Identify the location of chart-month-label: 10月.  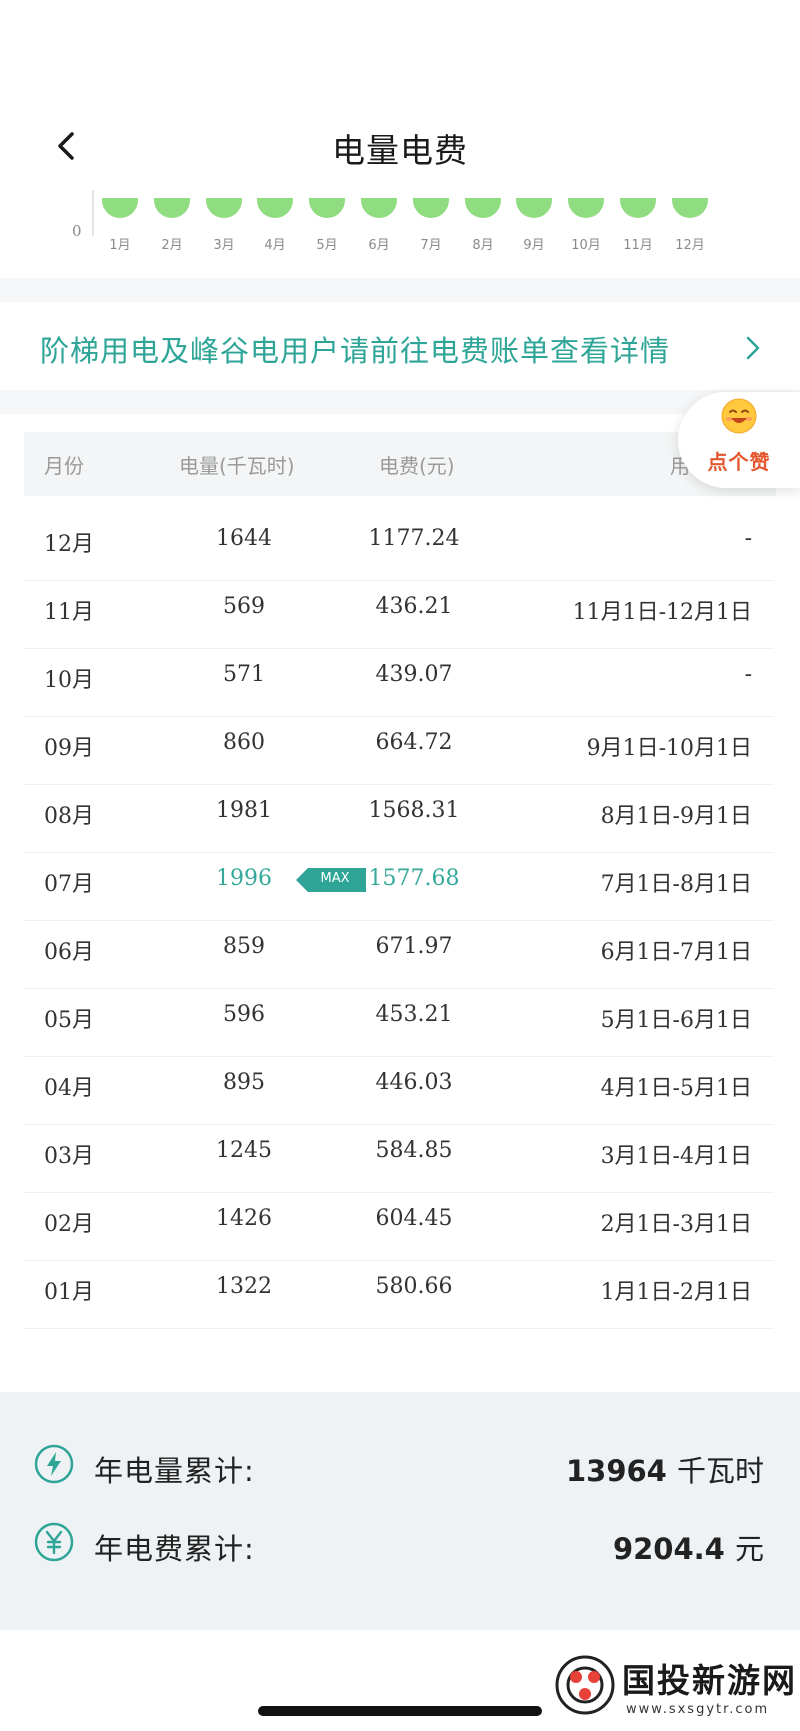
(586, 245).